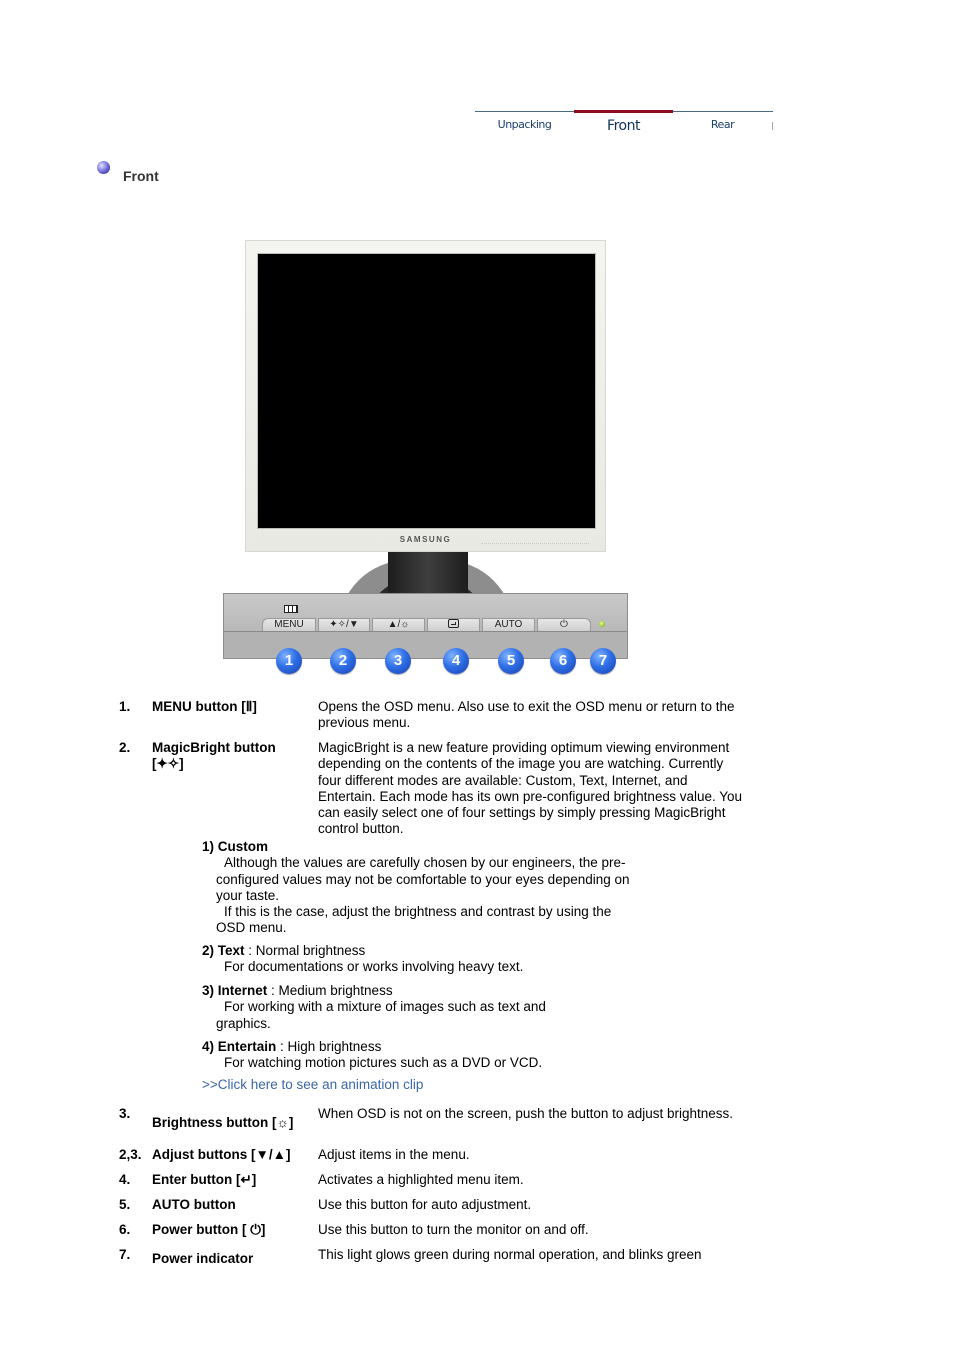 The image size is (954, 1351). Describe the element at coordinates (623, 111) in the screenshot. I see `active-tab-indicator` at that location.